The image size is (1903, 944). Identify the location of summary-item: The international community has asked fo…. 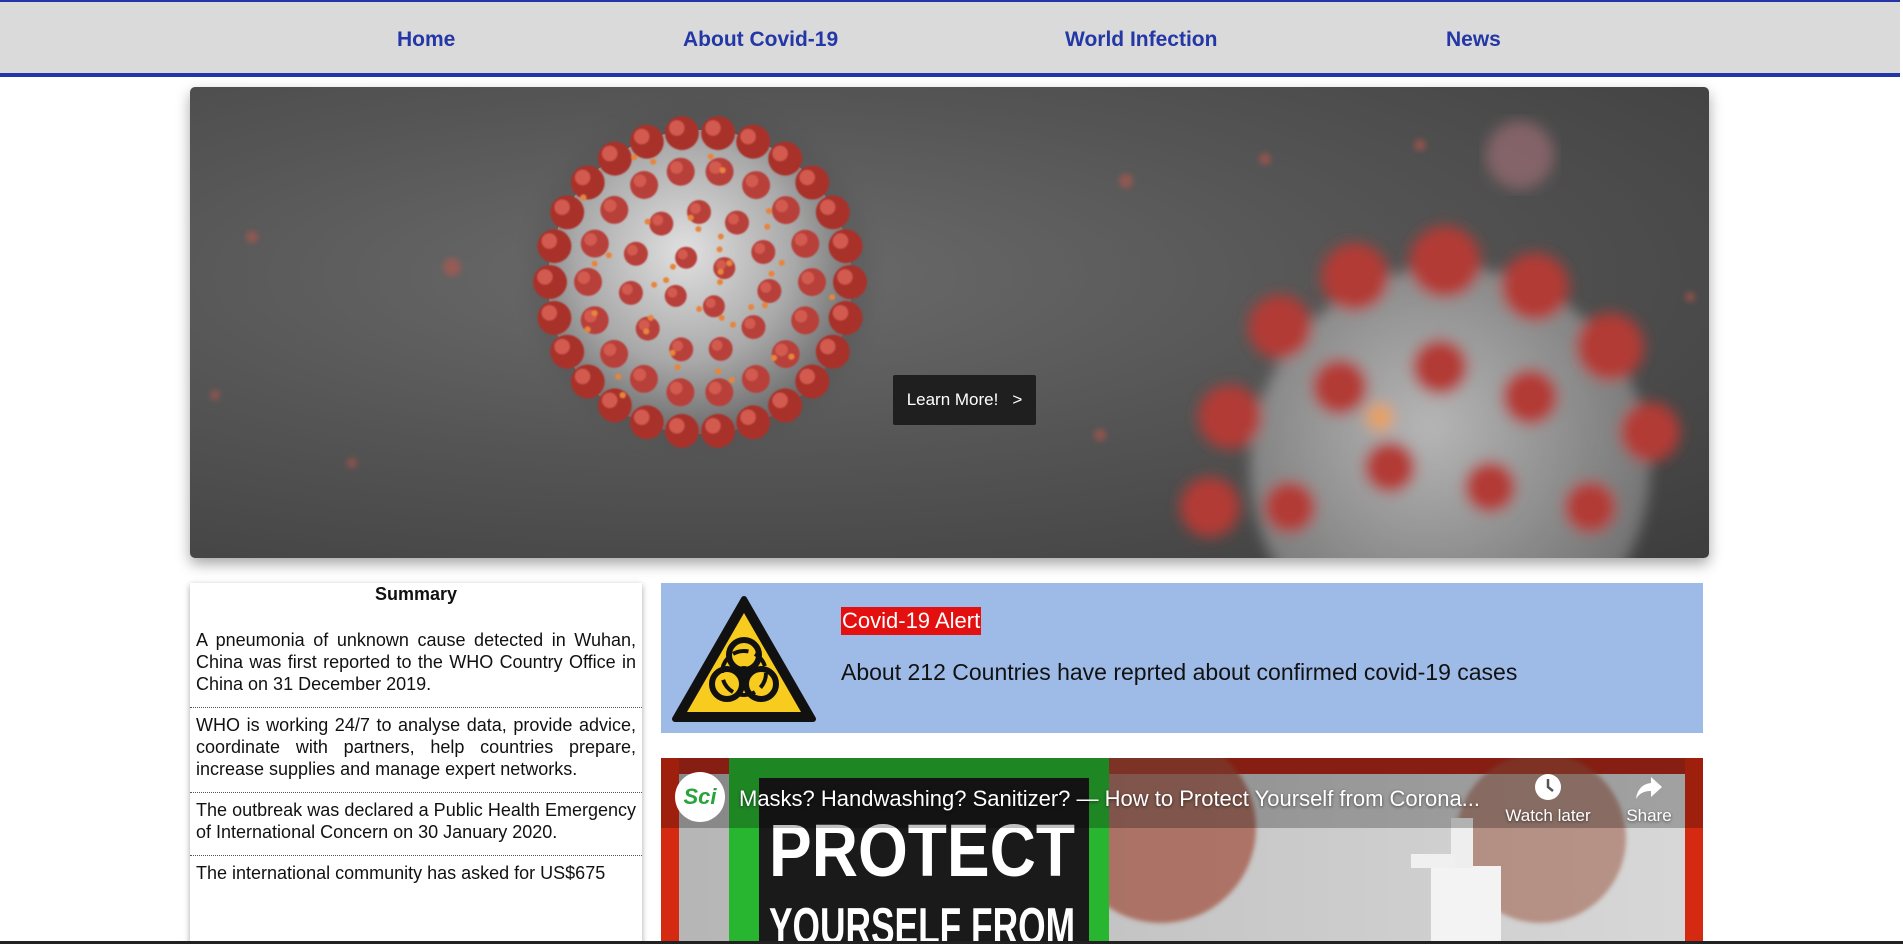
(401, 873).